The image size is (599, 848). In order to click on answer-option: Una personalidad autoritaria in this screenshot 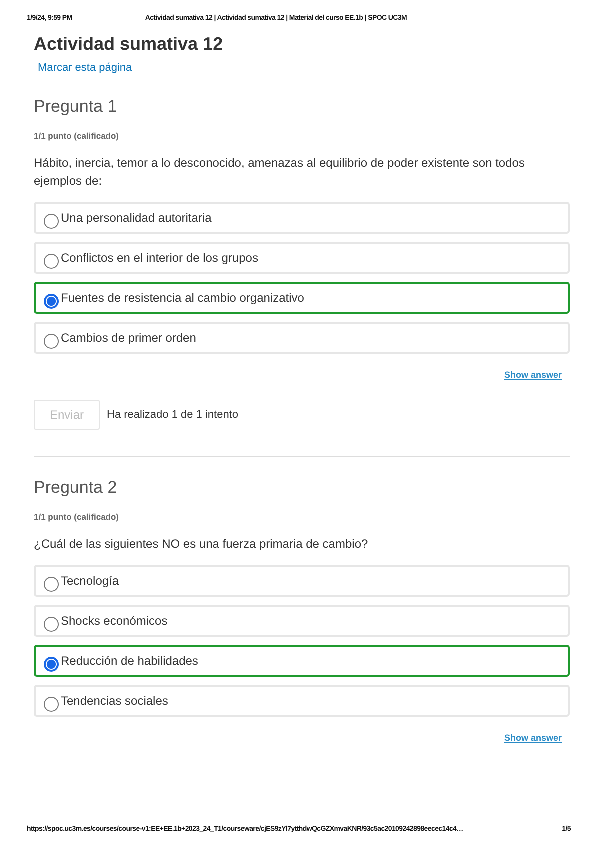, I will do `click(302, 218)`.